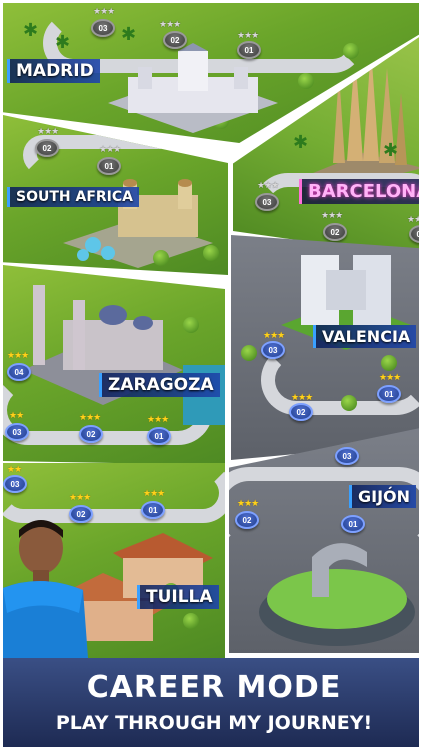 Image resolution: width=422 pixels, height=750 pixels. What do you see at coordinates (335, 232) in the screenshot?
I see `level-node-barcelona-02: 02` at bounding box center [335, 232].